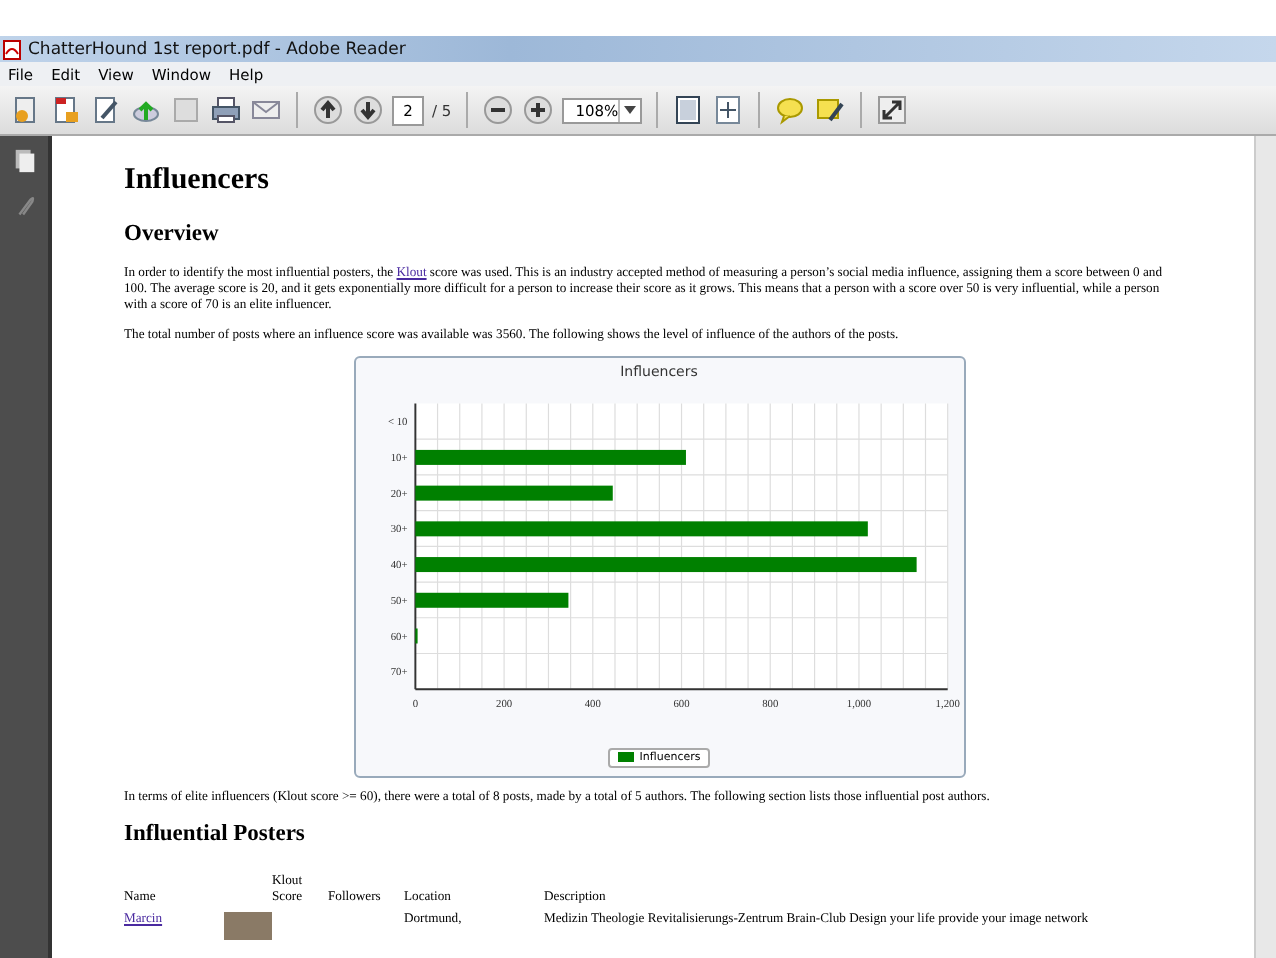 The width and height of the screenshot is (1276, 958). Describe the element at coordinates (217, 49) in the screenshot. I see `window-title: ChatterHound 1st report.pdf - Adobe Reader` at that location.